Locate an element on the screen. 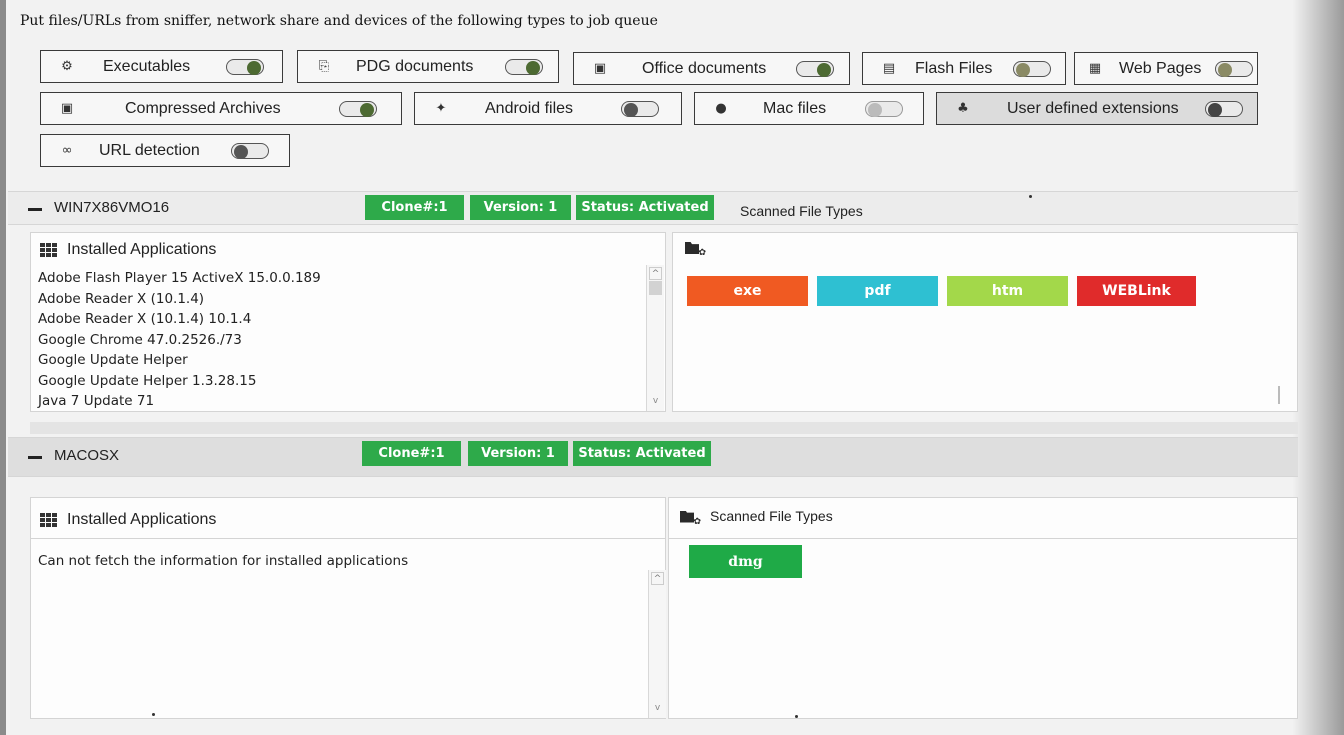 The height and width of the screenshot is (735, 1344). user-add-icon: ♣ is located at coordinates (963, 108).